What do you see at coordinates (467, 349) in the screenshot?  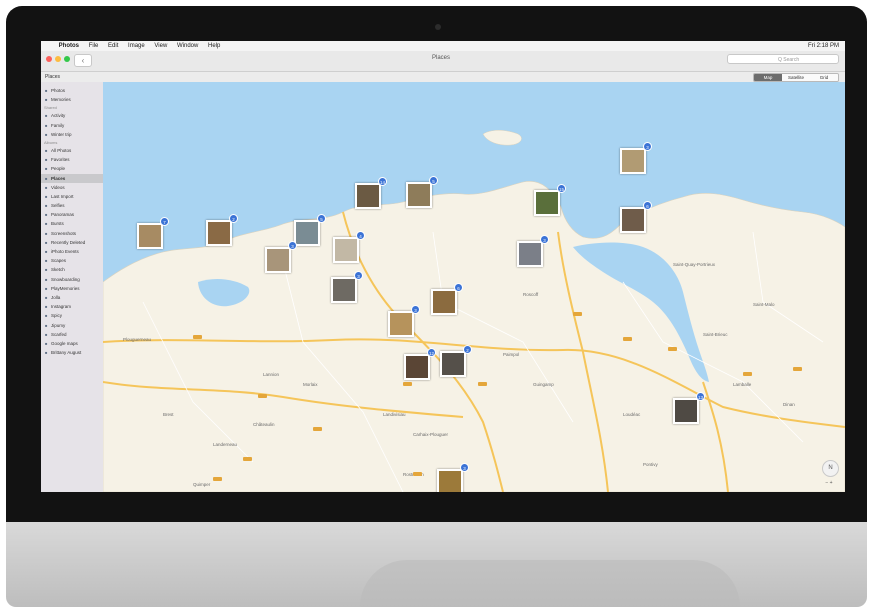 I see `photo-count-badge: 2` at bounding box center [467, 349].